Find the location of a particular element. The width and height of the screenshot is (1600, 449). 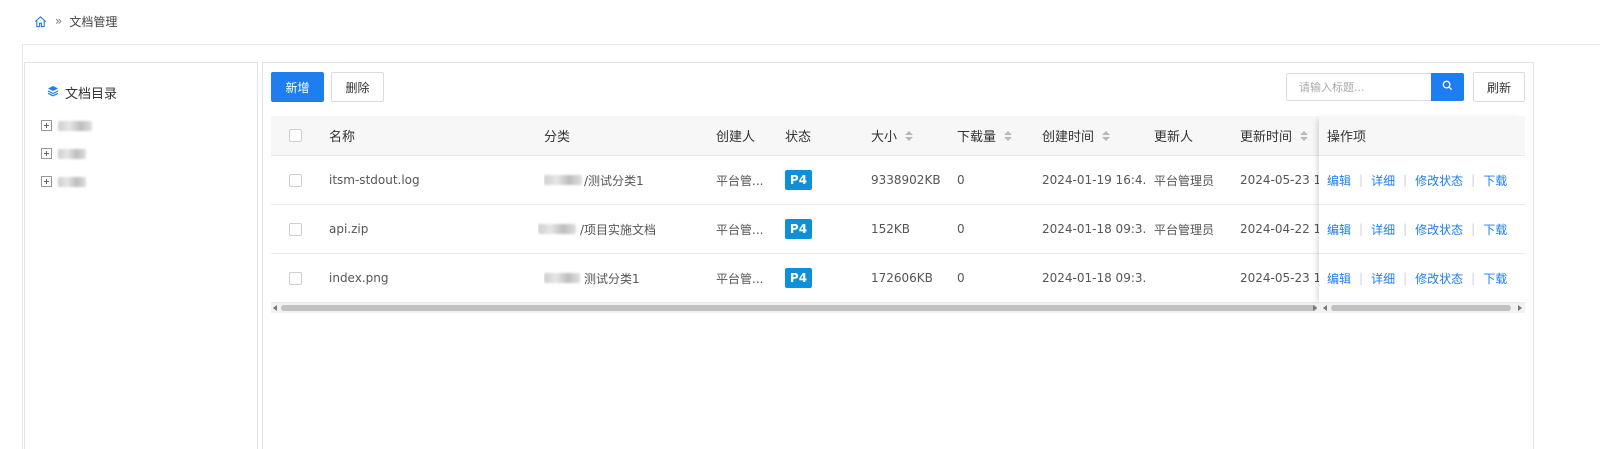

header-created-at: 创建时间 is located at coordinates (1092, 135).